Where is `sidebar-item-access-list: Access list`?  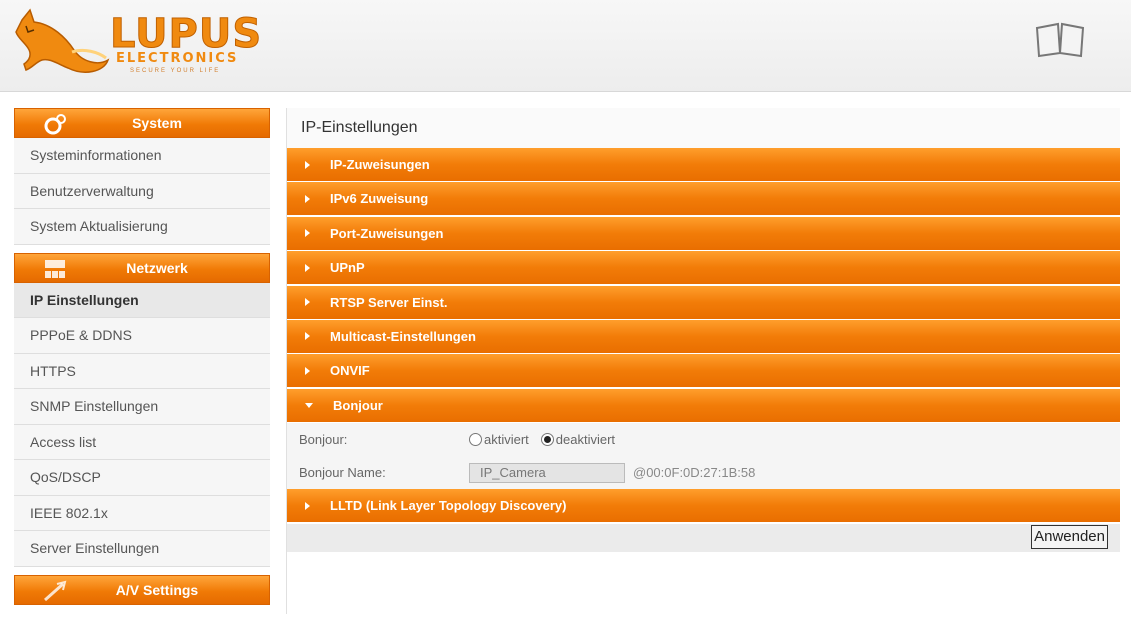 sidebar-item-access-list: Access list is located at coordinates (142, 442).